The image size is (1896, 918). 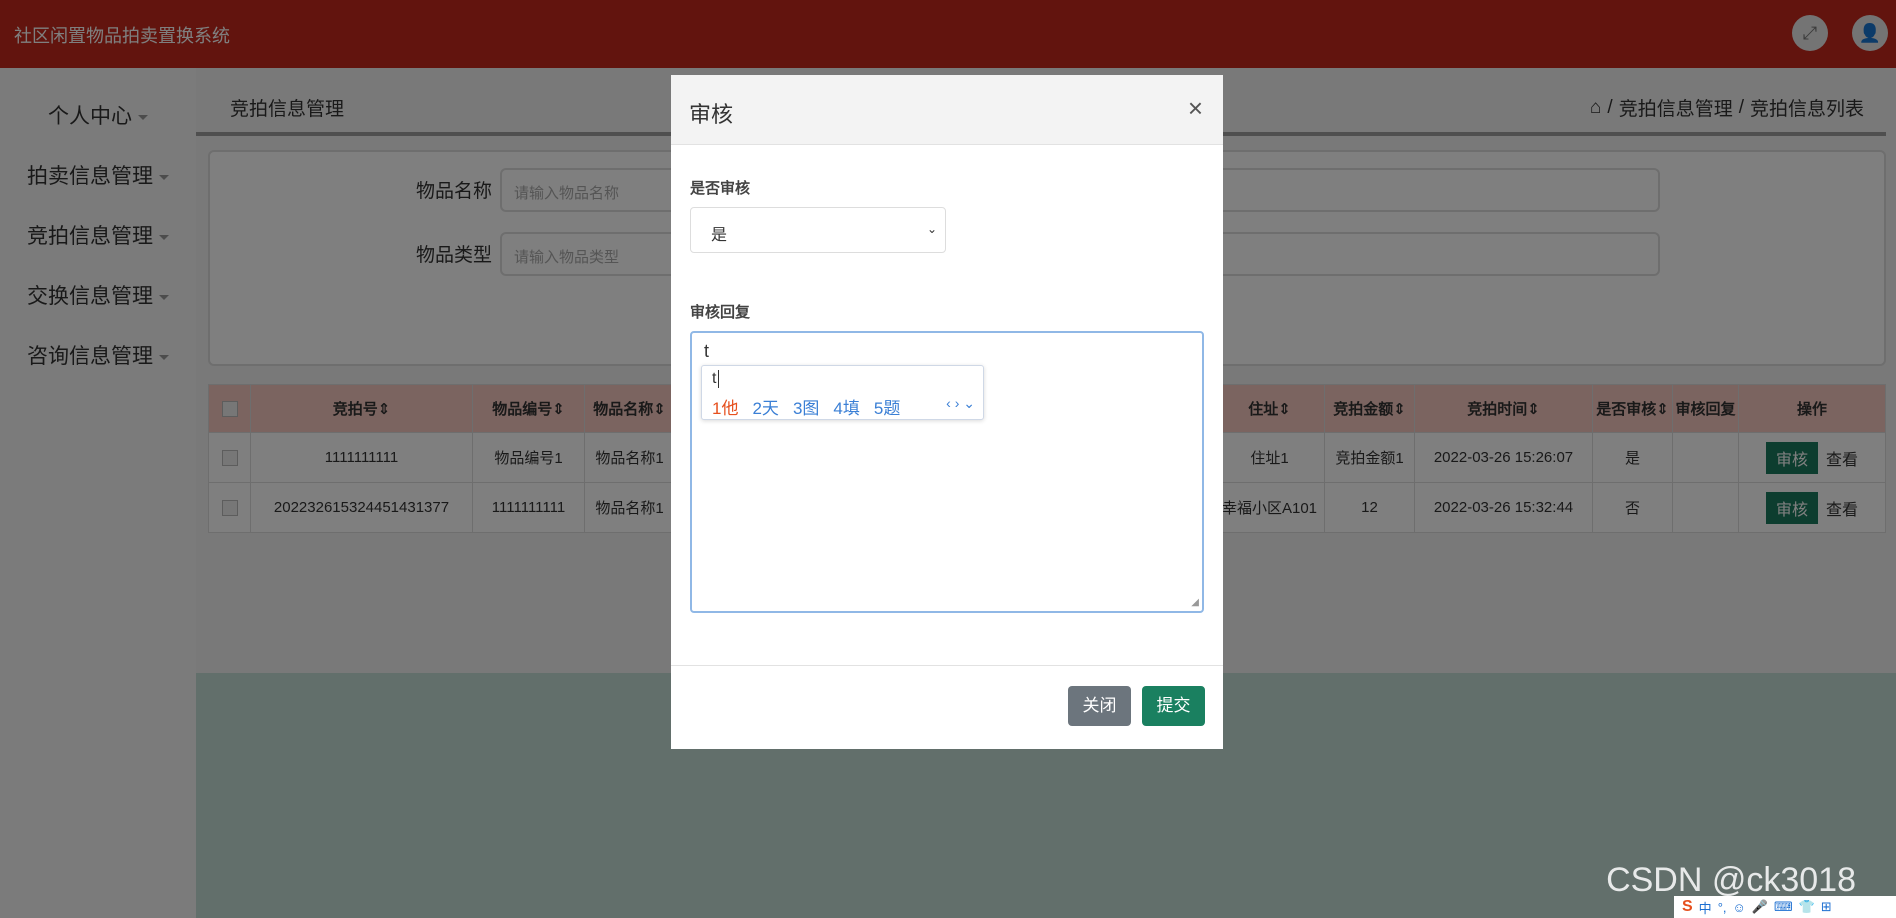 What do you see at coordinates (1099, 706) in the screenshot?
I see `close-button: 关闭` at bounding box center [1099, 706].